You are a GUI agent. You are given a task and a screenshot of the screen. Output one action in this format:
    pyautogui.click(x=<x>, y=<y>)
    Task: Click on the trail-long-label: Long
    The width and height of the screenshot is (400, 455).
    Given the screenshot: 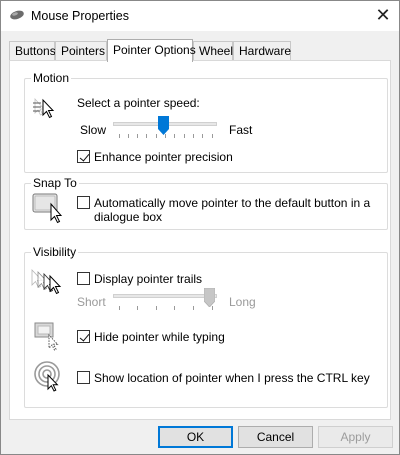 What is the action you would take?
    pyautogui.click(x=242, y=302)
    